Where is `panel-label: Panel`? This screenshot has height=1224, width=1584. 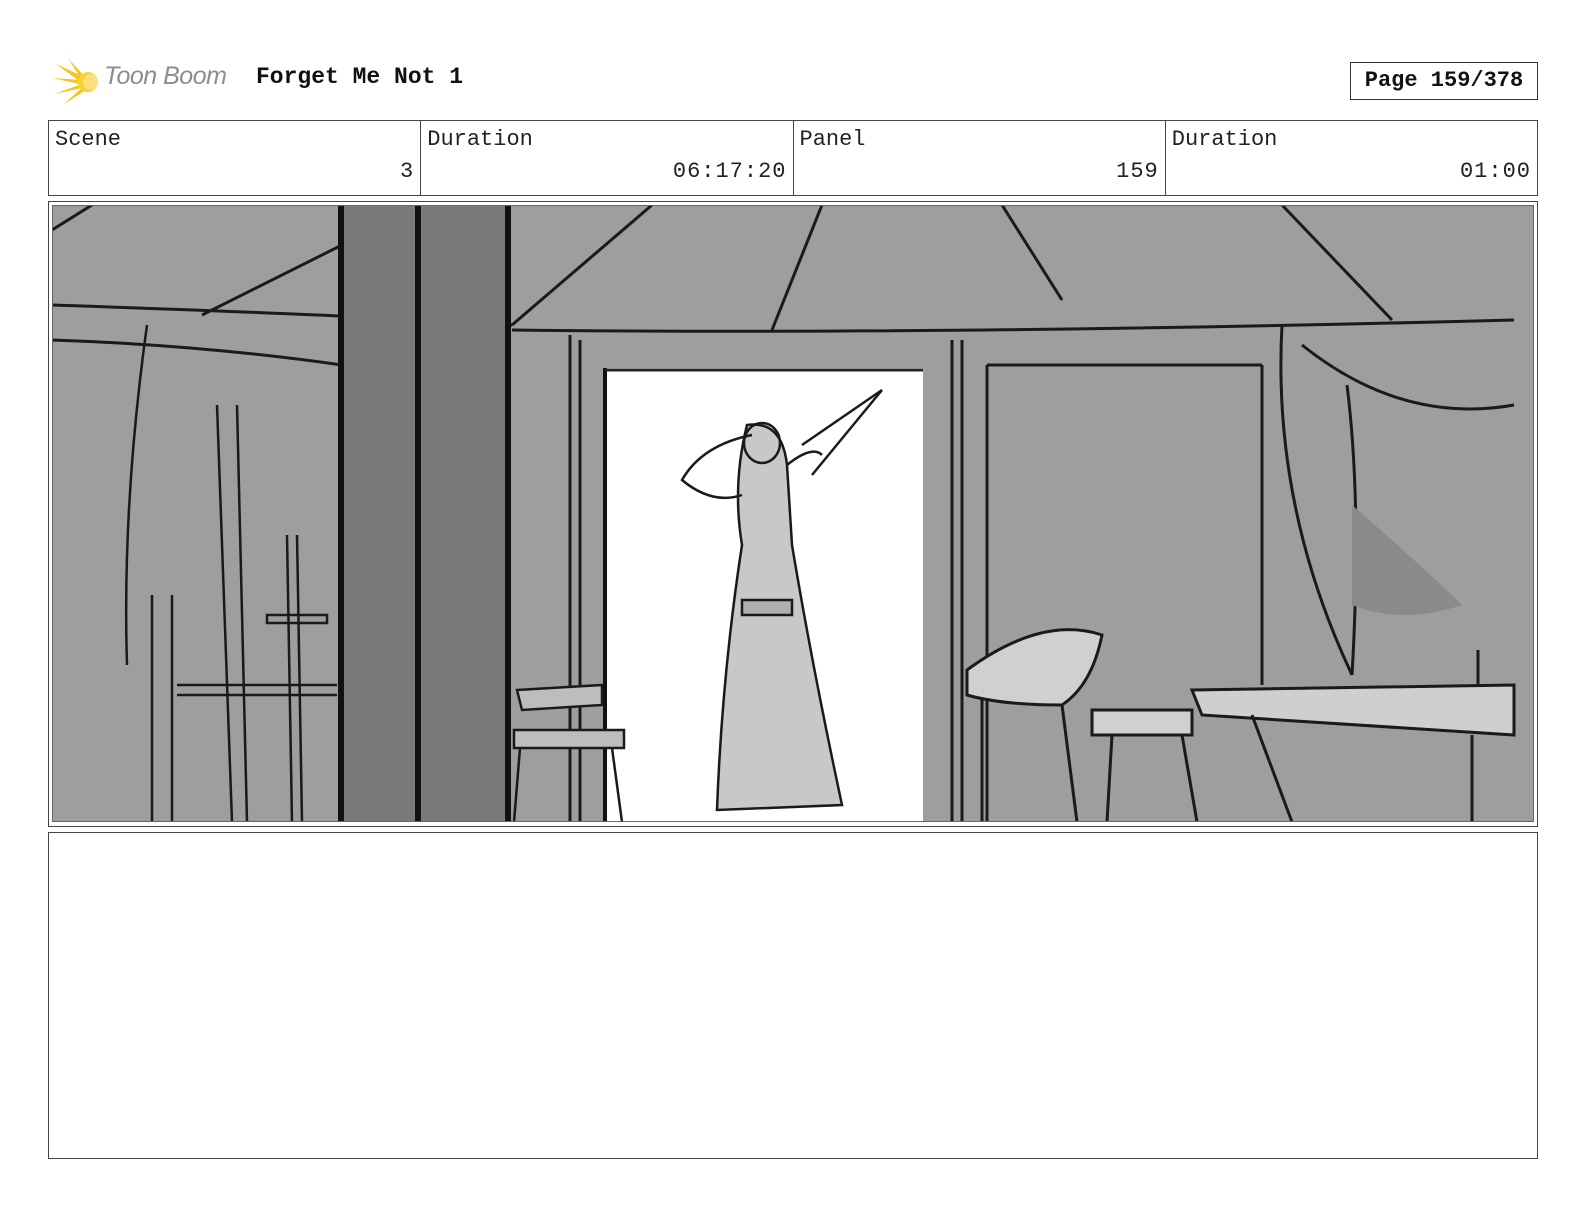
panel-label: Panel is located at coordinates (832, 139).